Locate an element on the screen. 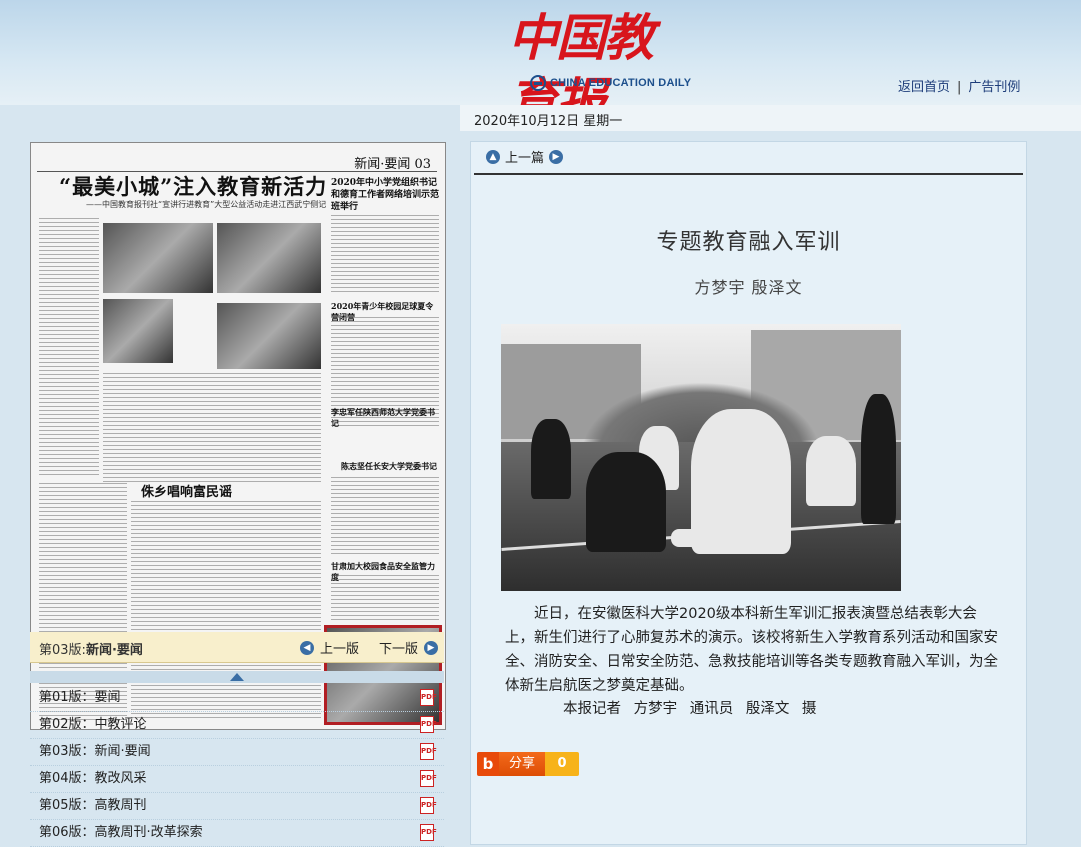 This screenshot has width=1081, height=847. thumb-subheadline: ——中国教育报刊社“宣讲行进教育”大型公益活动走进江西武宁侧记 is located at coordinates (206, 204).